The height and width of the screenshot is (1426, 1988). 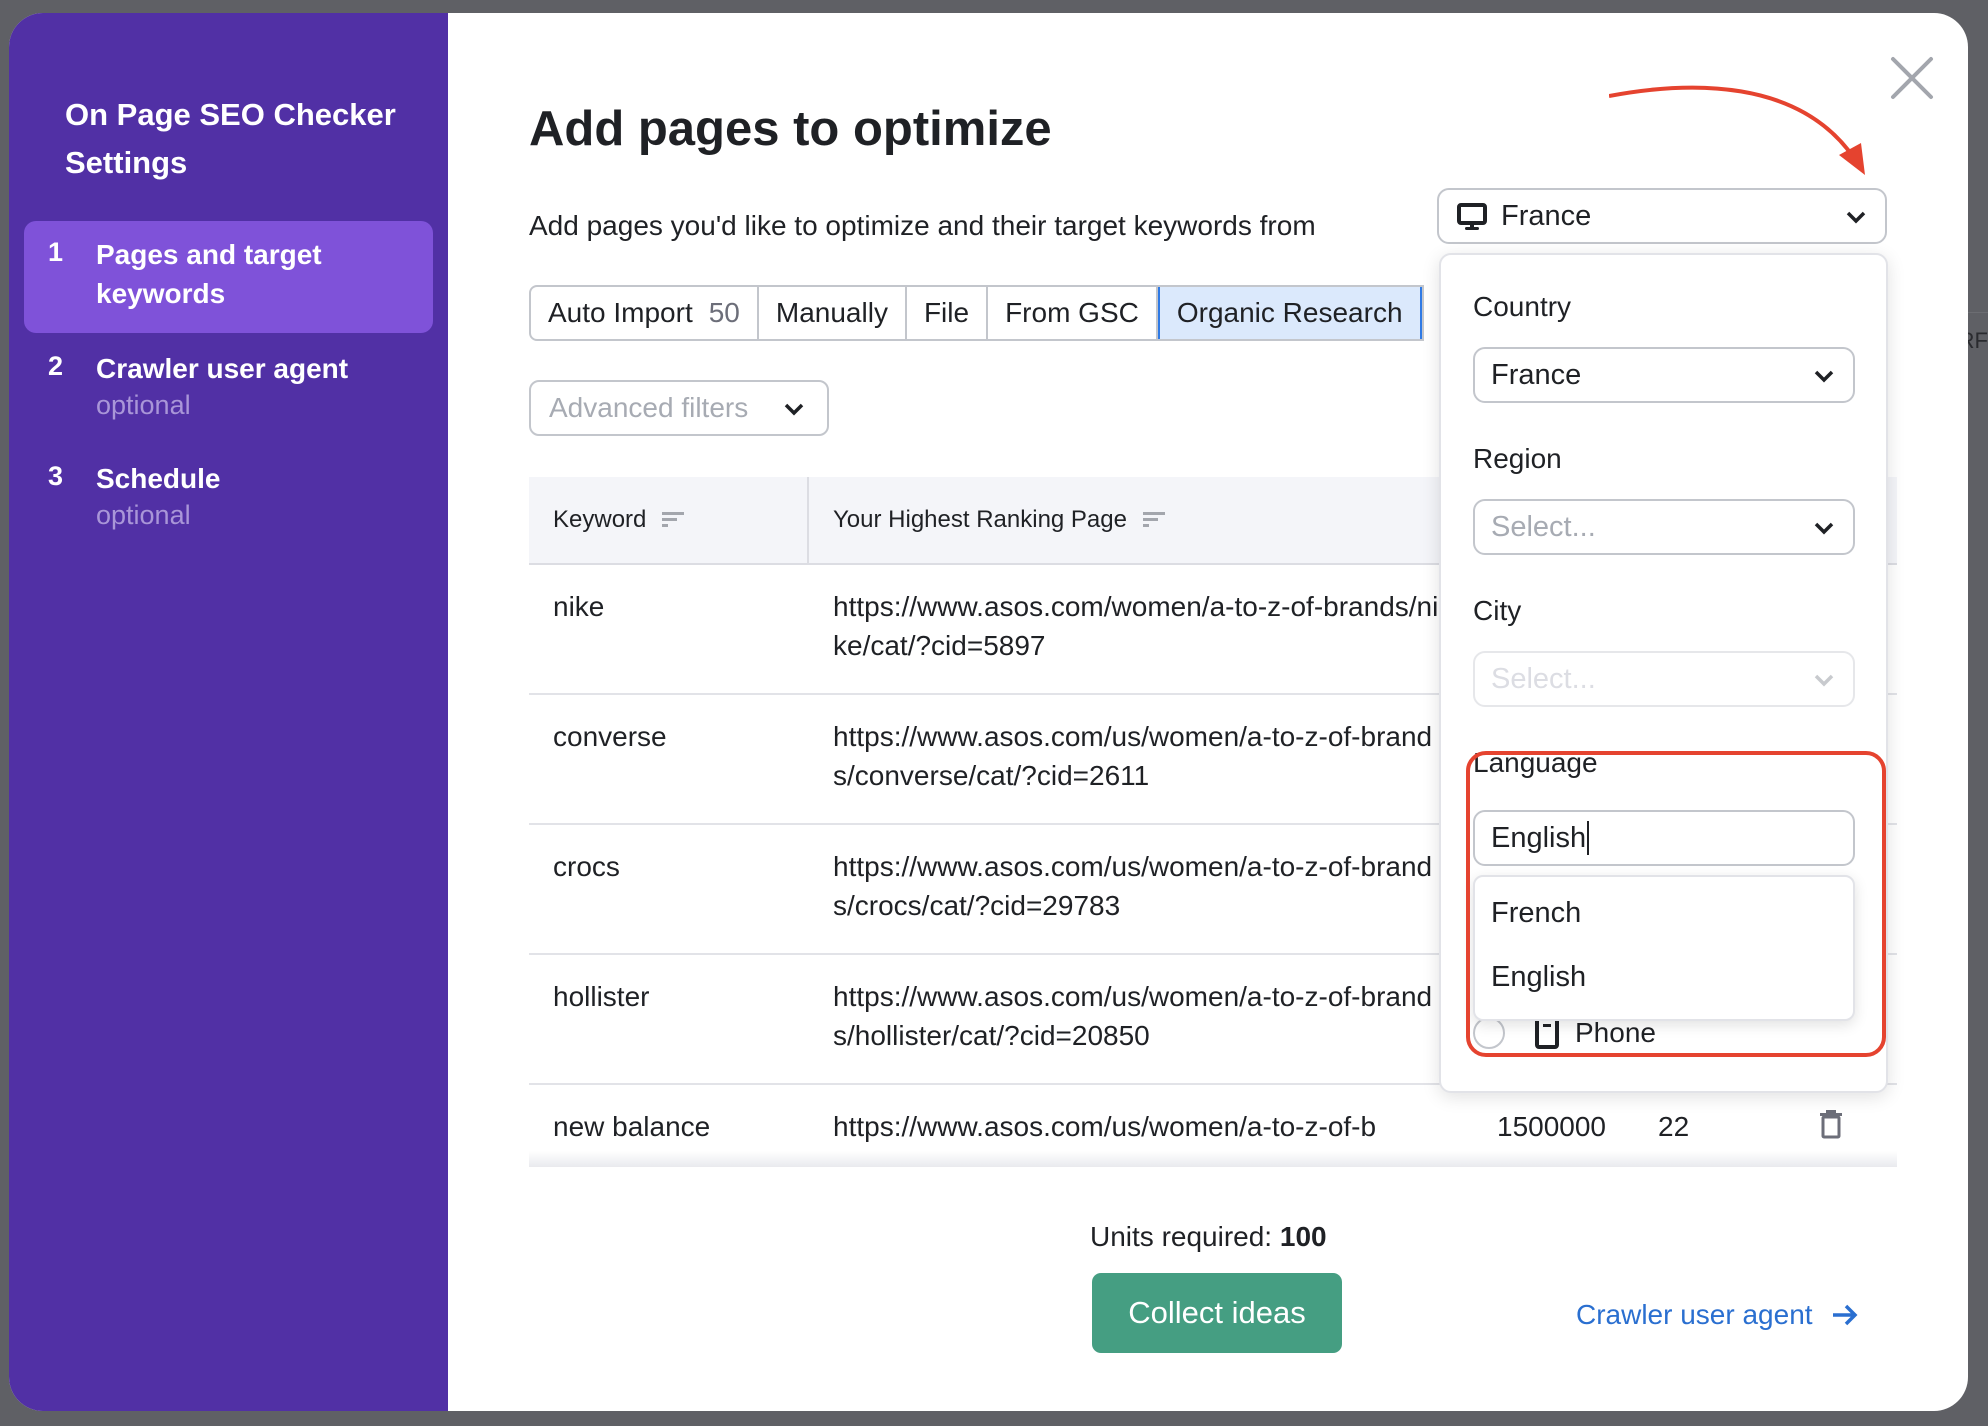 I want to click on page-title: Add pages to optimize, so click(x=790, y=129).